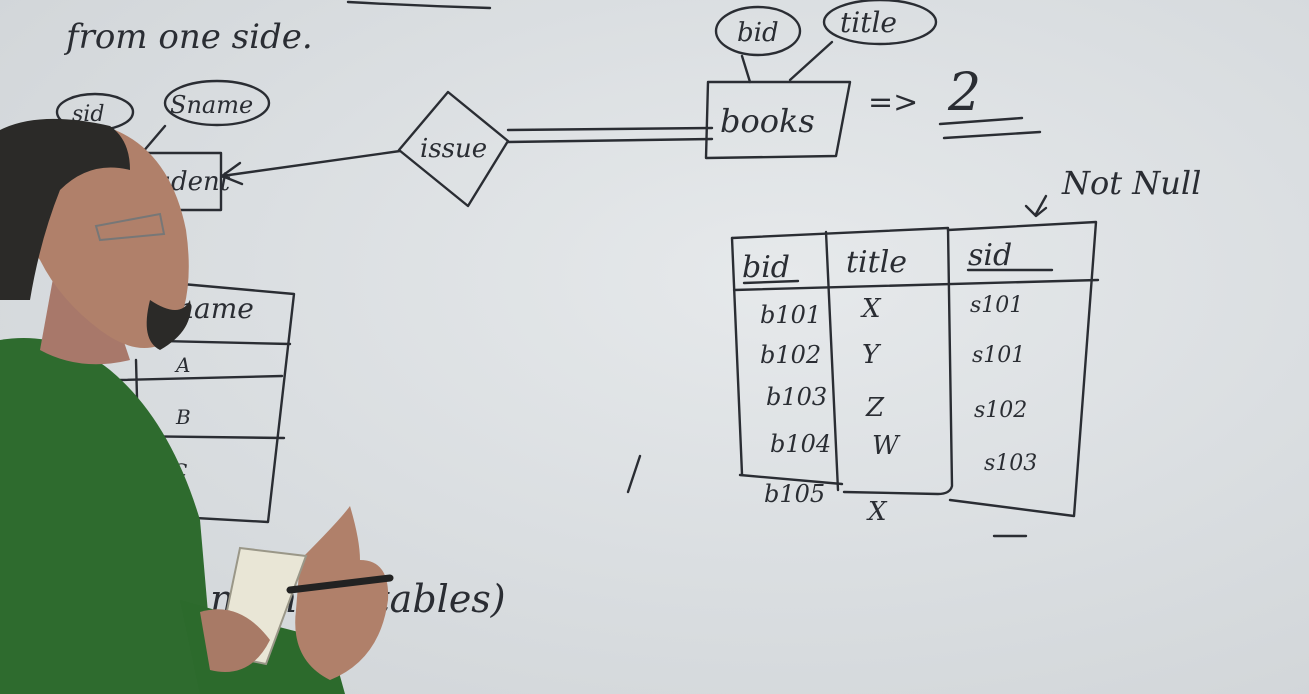 This screenshot has height=694, width=1309. Describe the element at coordinates (634, 474) in the screenshot. I see `stray-mark` at that location.